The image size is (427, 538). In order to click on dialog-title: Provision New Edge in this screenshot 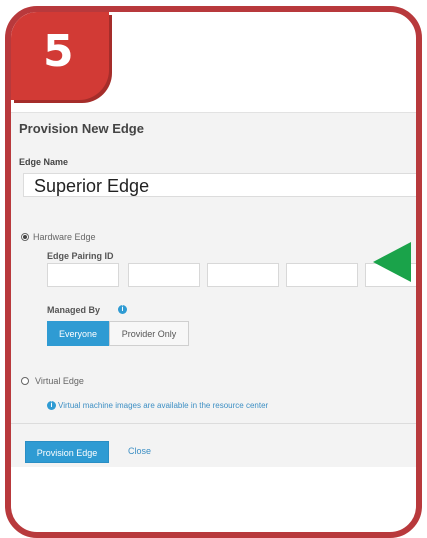, I will do `click(81, 128)`.